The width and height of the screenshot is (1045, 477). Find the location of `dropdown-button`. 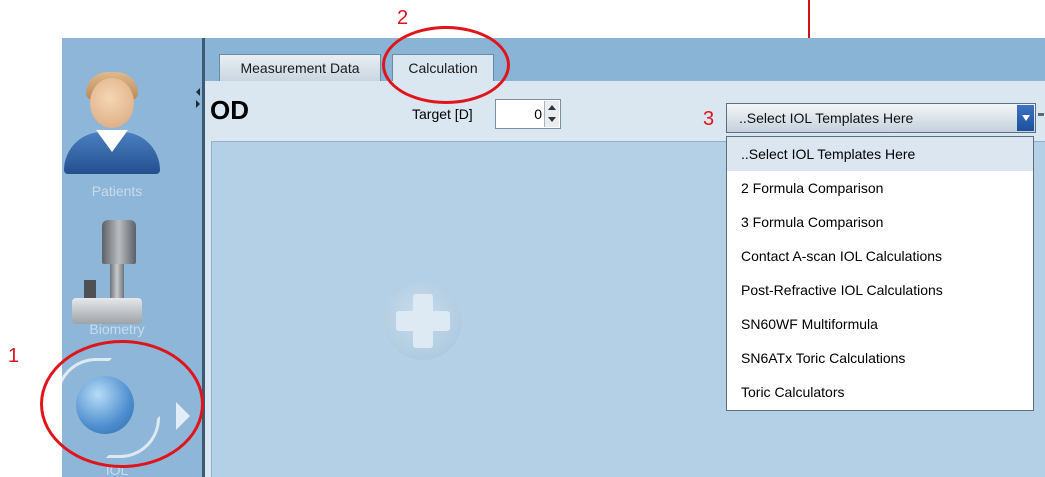

dropdown-button is located at coordinates (1025, 118).